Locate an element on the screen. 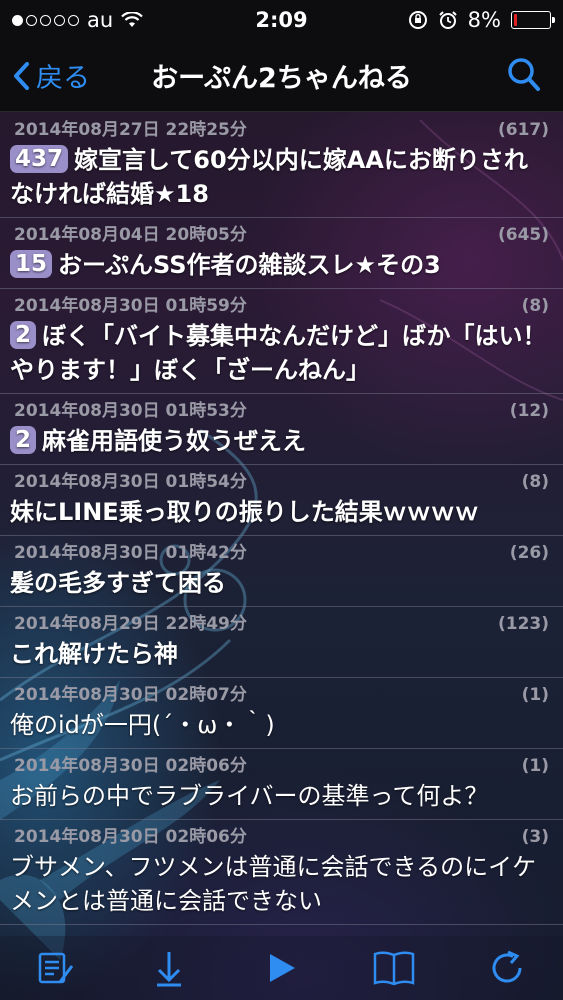 Image resolution: width=563 pixels, height=1000 pixels. thread-title: 髪の毛多すぎて困る is located at coordinates (118, 583).